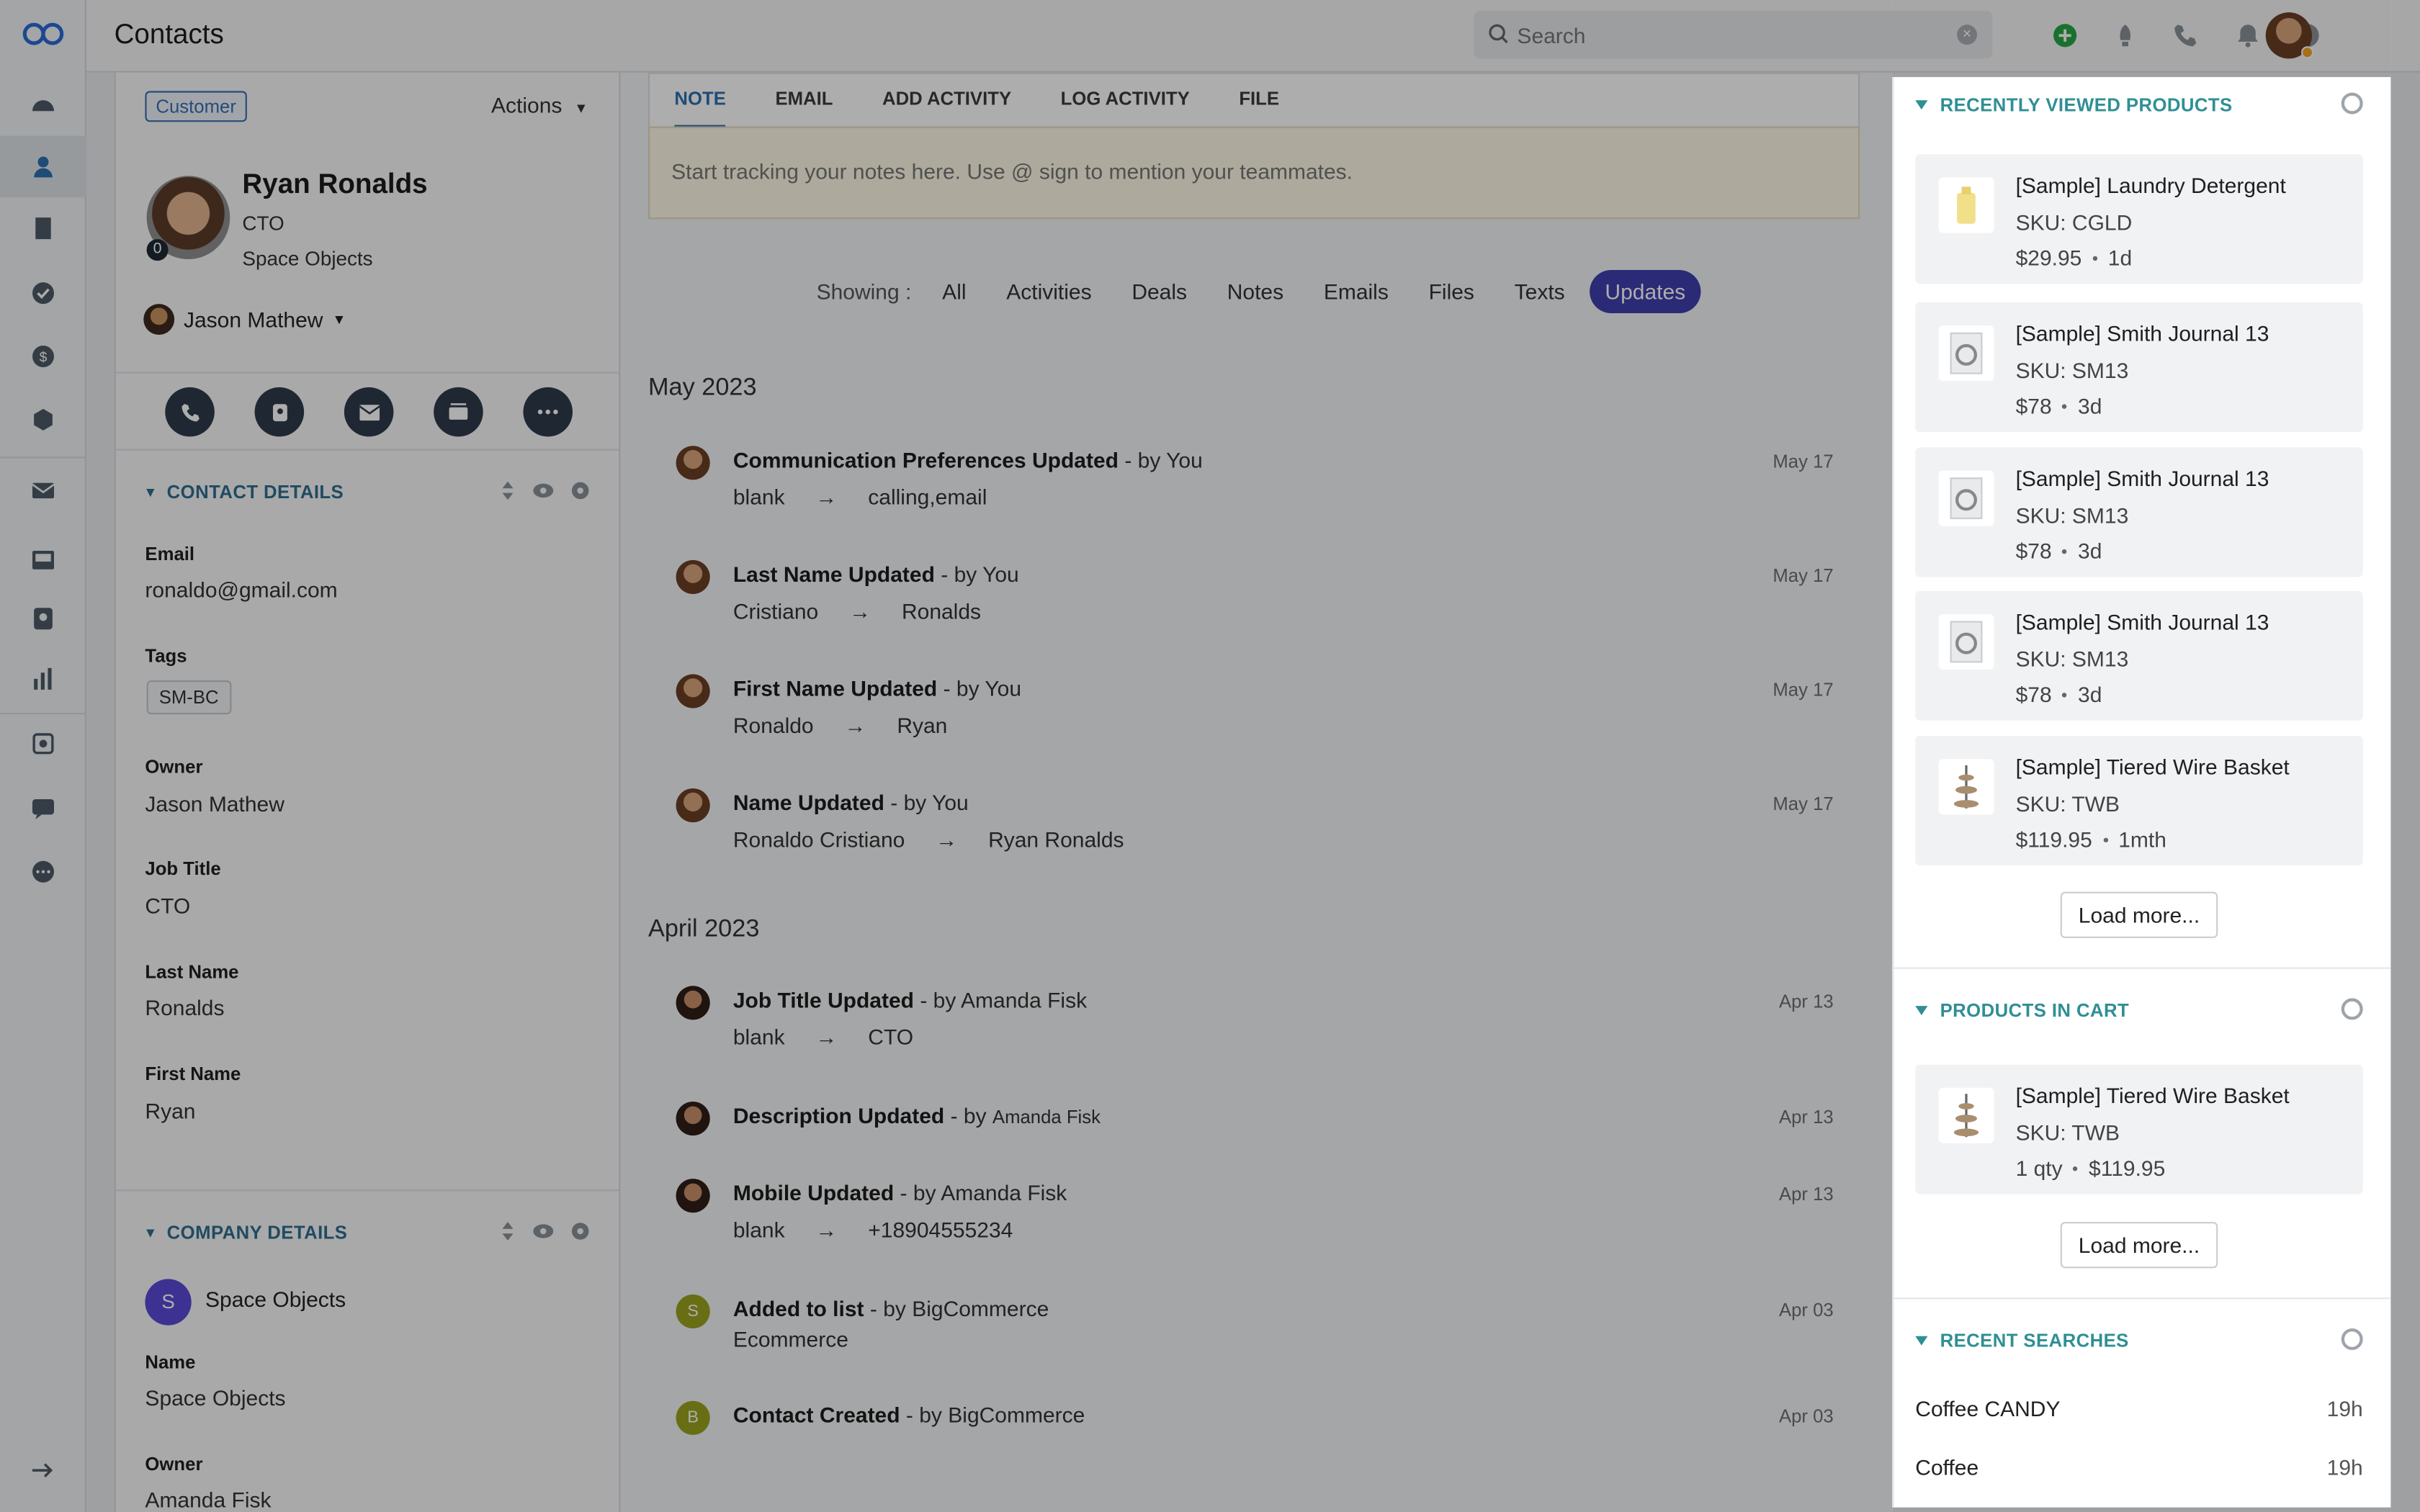 This screenshot has height=1512, width=2420. I want to click on company-details-header: ▼ COMPANY DETAILS, so click(245, 1232).